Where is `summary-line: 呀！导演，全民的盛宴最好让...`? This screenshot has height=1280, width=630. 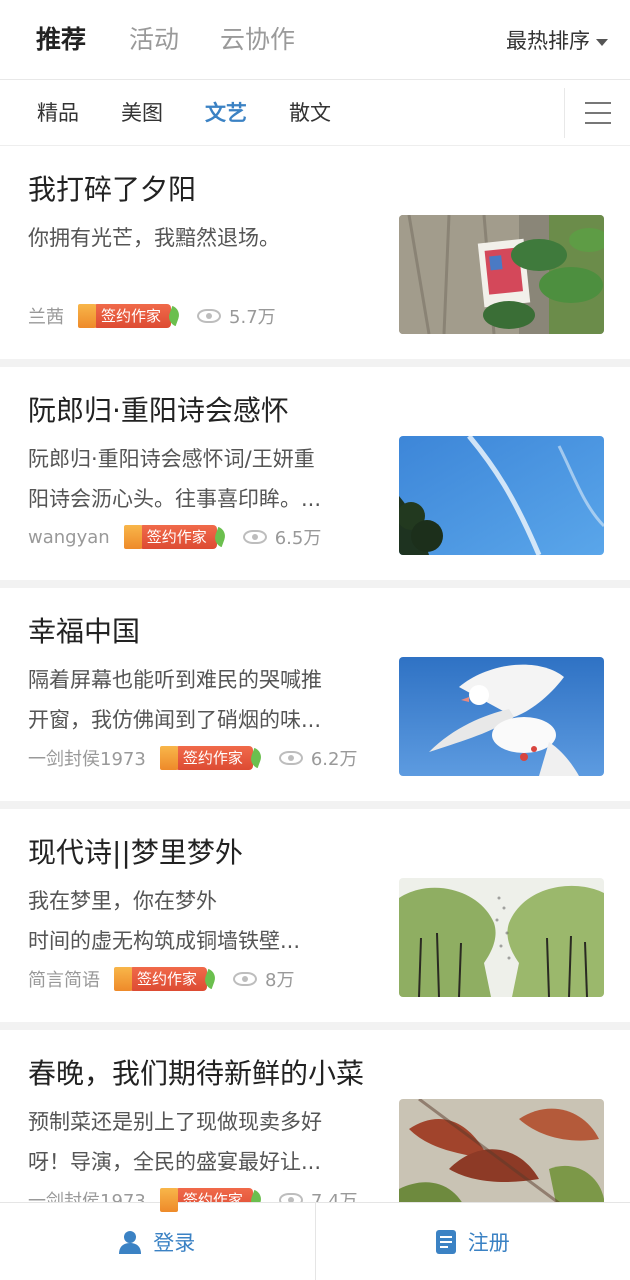
summary-line: 呀！导演，全民的盛宴最好让... is located at coordinates (175, 1162).